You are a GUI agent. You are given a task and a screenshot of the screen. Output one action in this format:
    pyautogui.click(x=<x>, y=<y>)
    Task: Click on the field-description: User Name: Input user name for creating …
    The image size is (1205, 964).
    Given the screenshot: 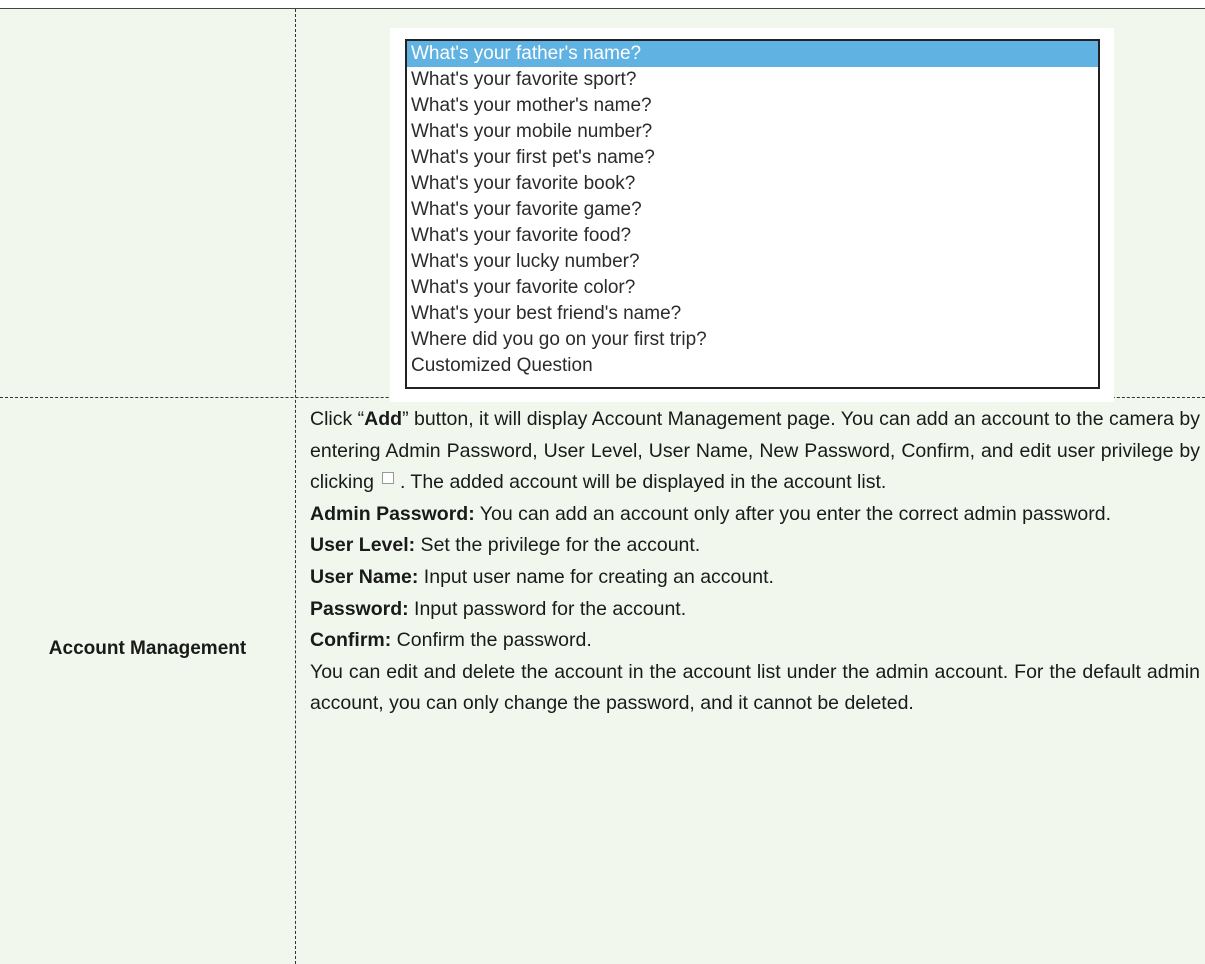 What is the action you would take?
    pyautogui.click(x=755, y=578)
    